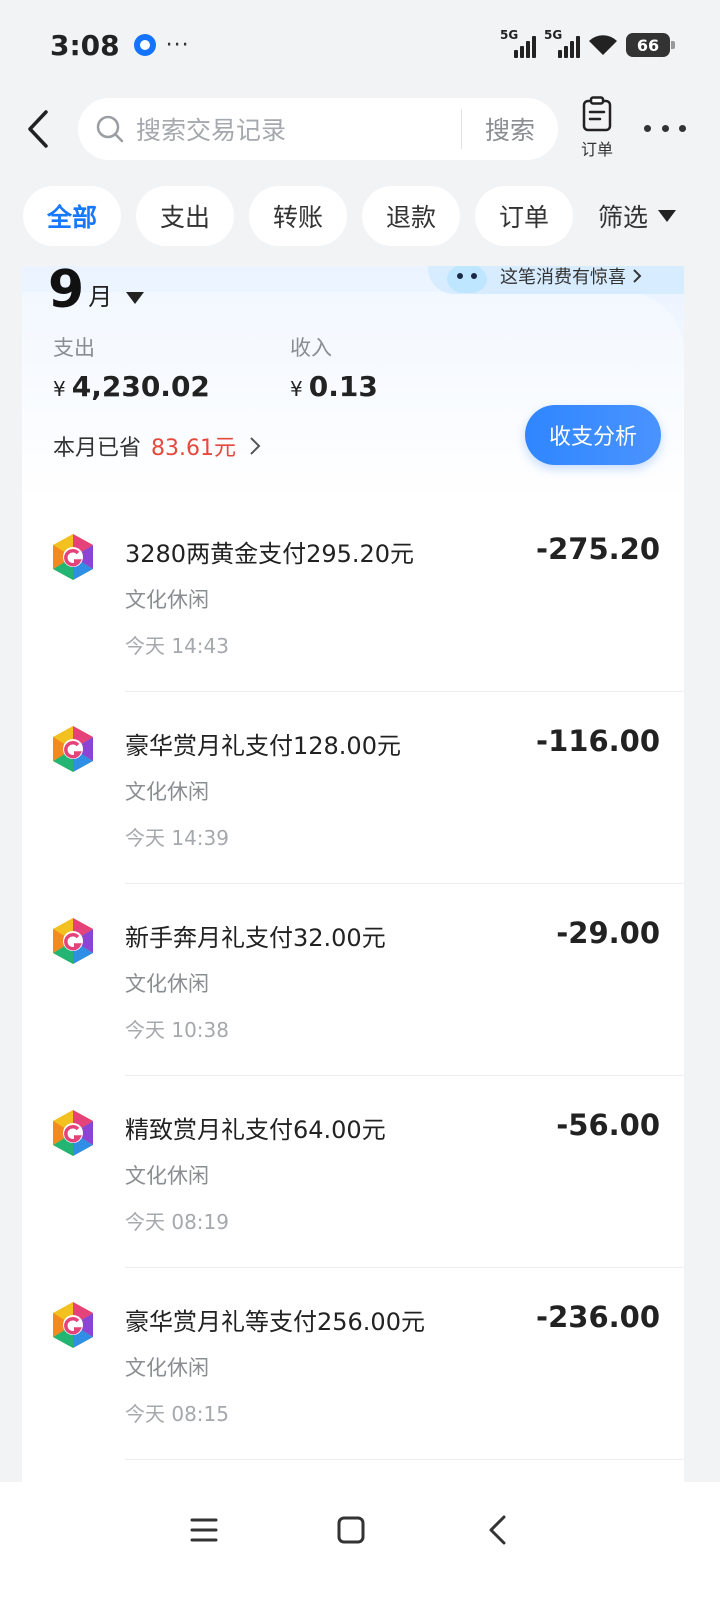  Describe the element at coordinates (353, 1364) in the screenshot. I see `transaction-row: 豪华赏月礼等支付256.00元文化休闲今天 08:15 -236.00` at that location.